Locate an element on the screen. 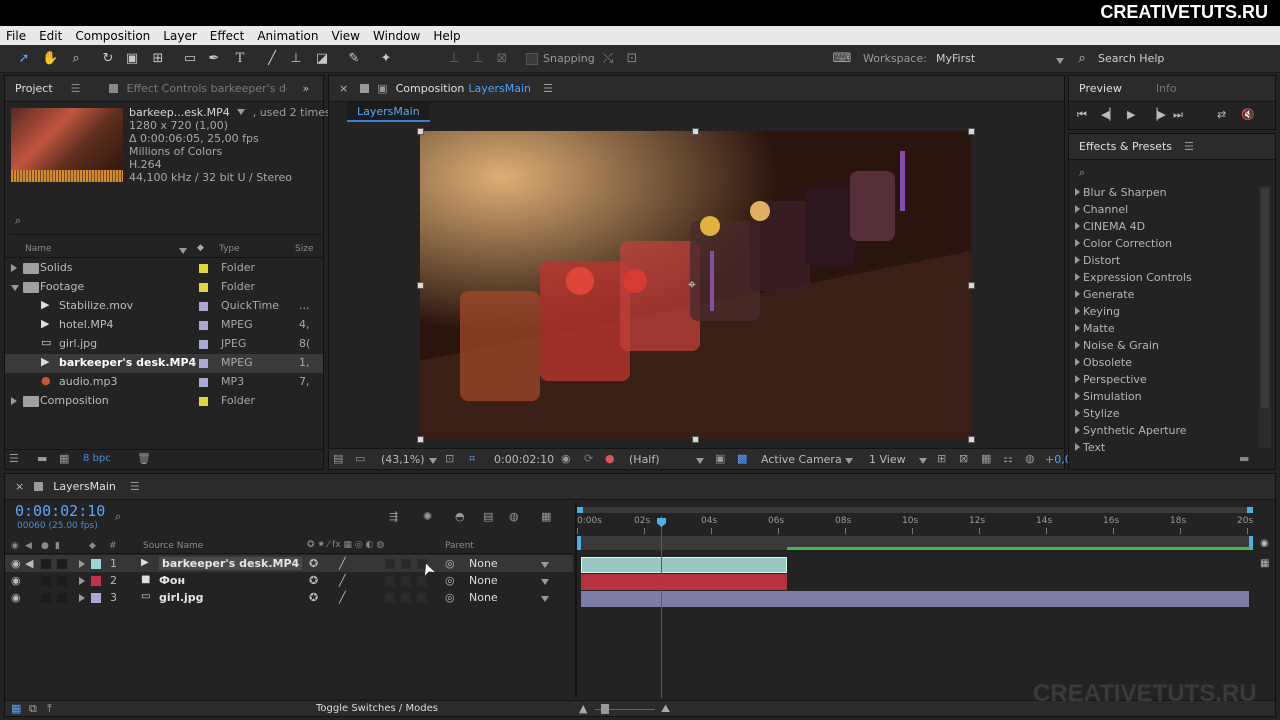  eye-icon: ◉ is located at coordinates (16, 597).